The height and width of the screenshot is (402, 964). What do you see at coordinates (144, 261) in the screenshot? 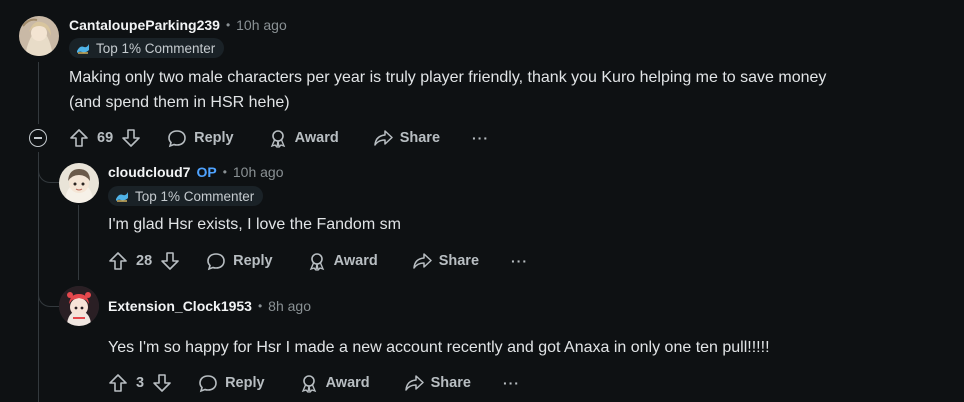
I see `vote-count: 28` at bounding box center [144, 261].